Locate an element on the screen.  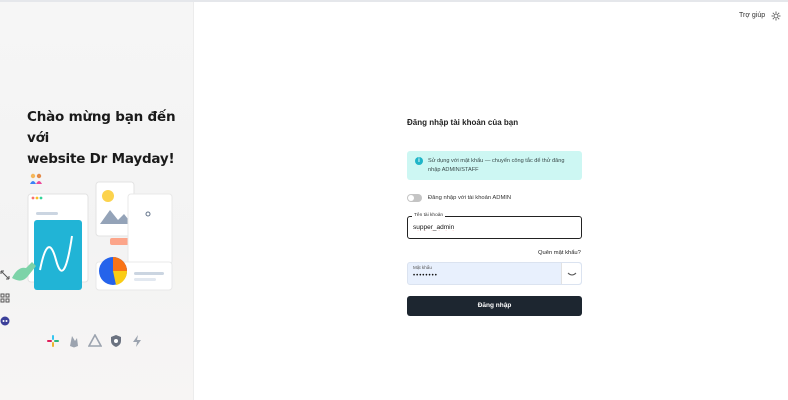
help-link: Trợ giúp is located at coordinates (752, 15).